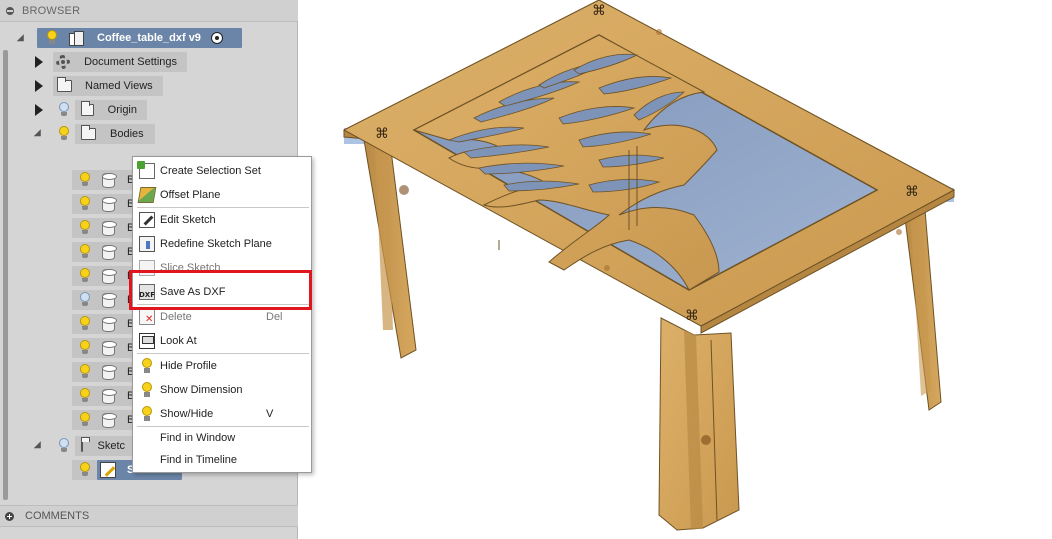 The image size is (1052, 539). Describe the element at coordinates (222, 220) in the screenshot. I see `menu-item-edit-sketch: Edit Sketch` at that location.